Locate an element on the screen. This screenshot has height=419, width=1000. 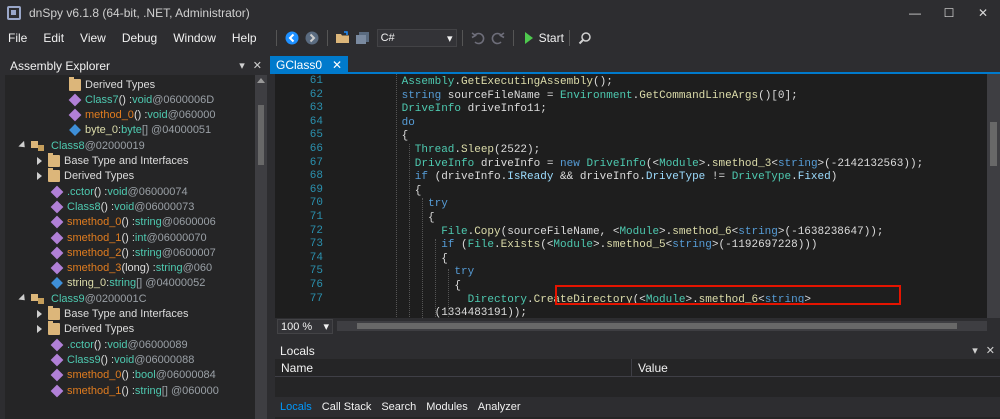
menu-window: Window is located at coordinates (194, 38).